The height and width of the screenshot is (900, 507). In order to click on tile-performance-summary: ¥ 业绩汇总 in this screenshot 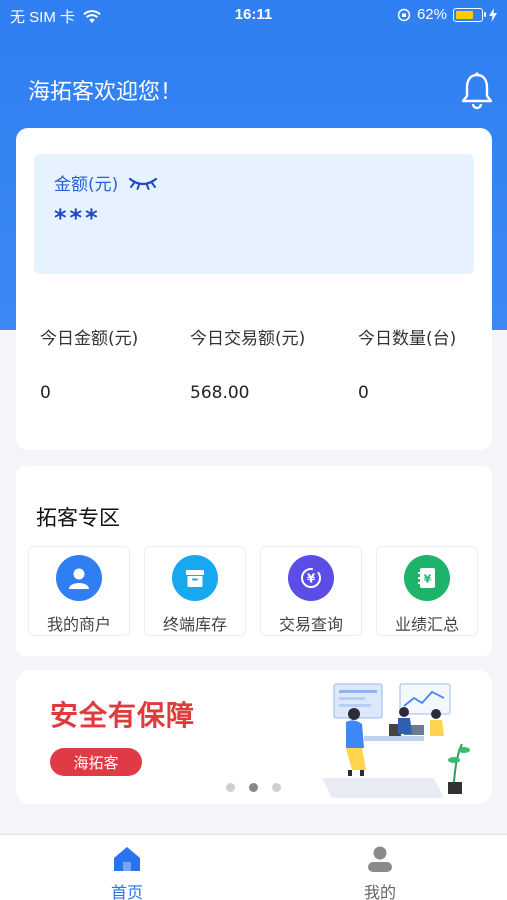, I will do `click(427, 591)`.